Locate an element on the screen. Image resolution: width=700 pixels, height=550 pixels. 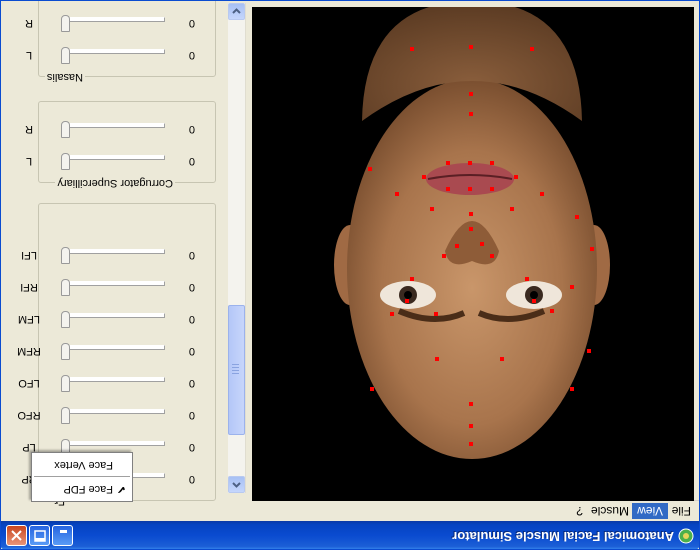
window-title: Anatomical Facial Muscle Simulator is located at coordinates (563, 536).